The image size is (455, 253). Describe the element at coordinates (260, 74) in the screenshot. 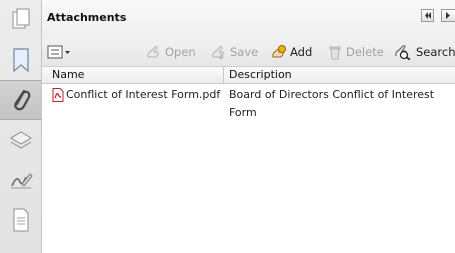

I see `description-column-label: Description` at that location.